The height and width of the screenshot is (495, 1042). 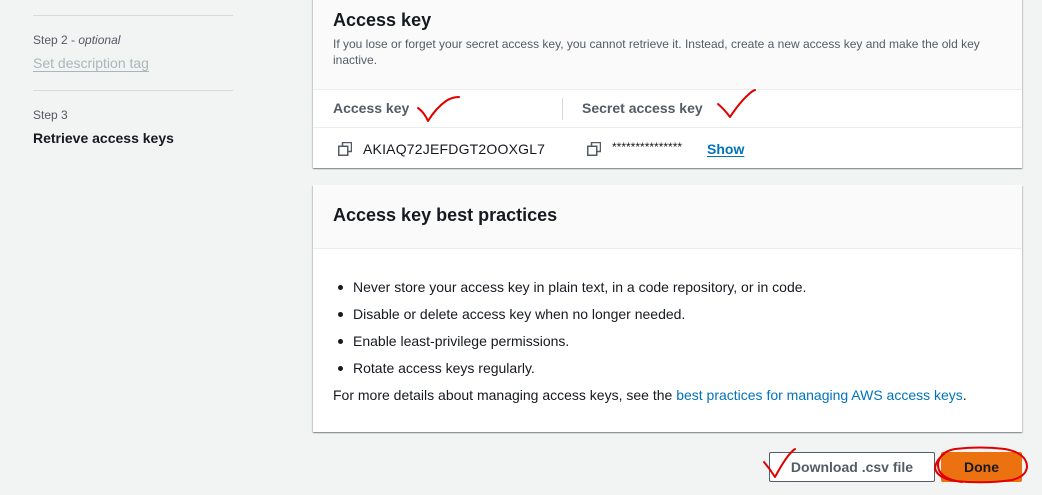 What do you see at coordinates (981, 467) in the screenshot?
I see `done-button: Done` at bounding box center [981, 467].